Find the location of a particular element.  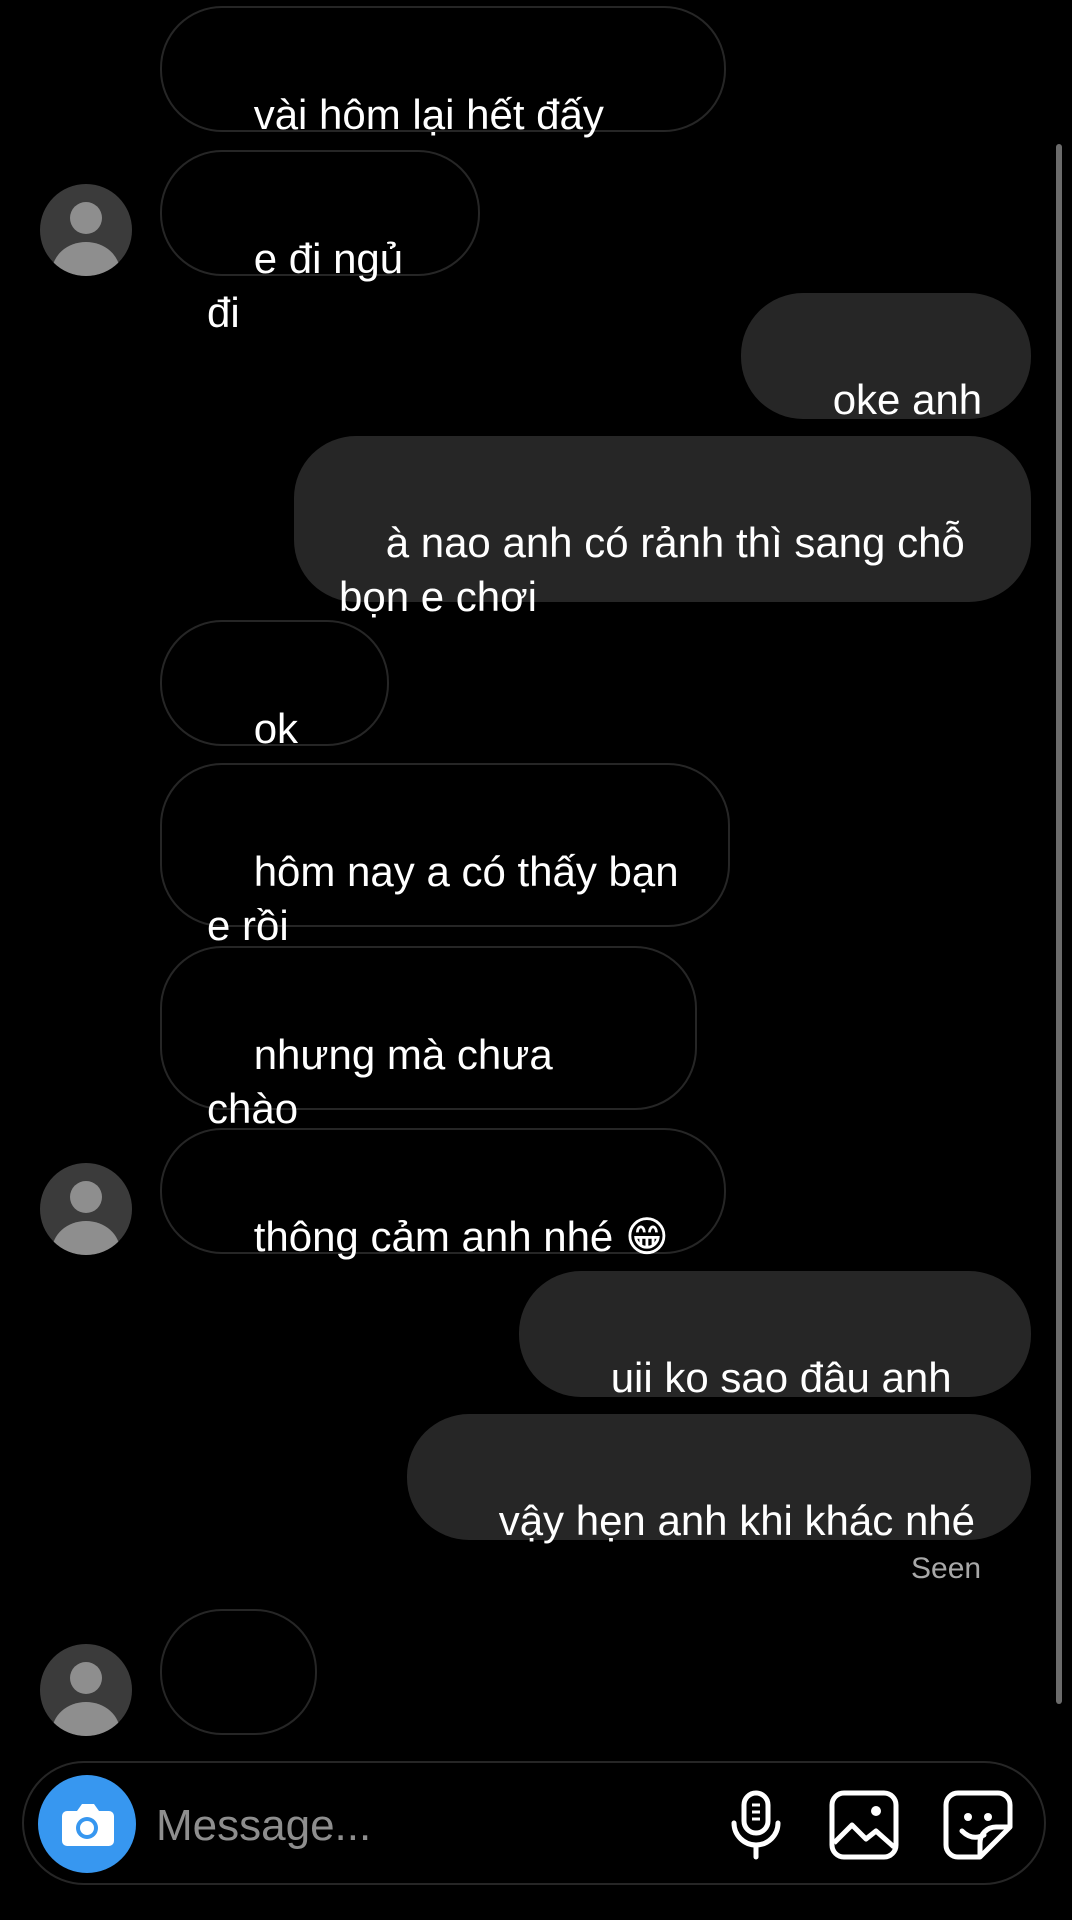

camera-icon is located at coordinates (88, 1825).